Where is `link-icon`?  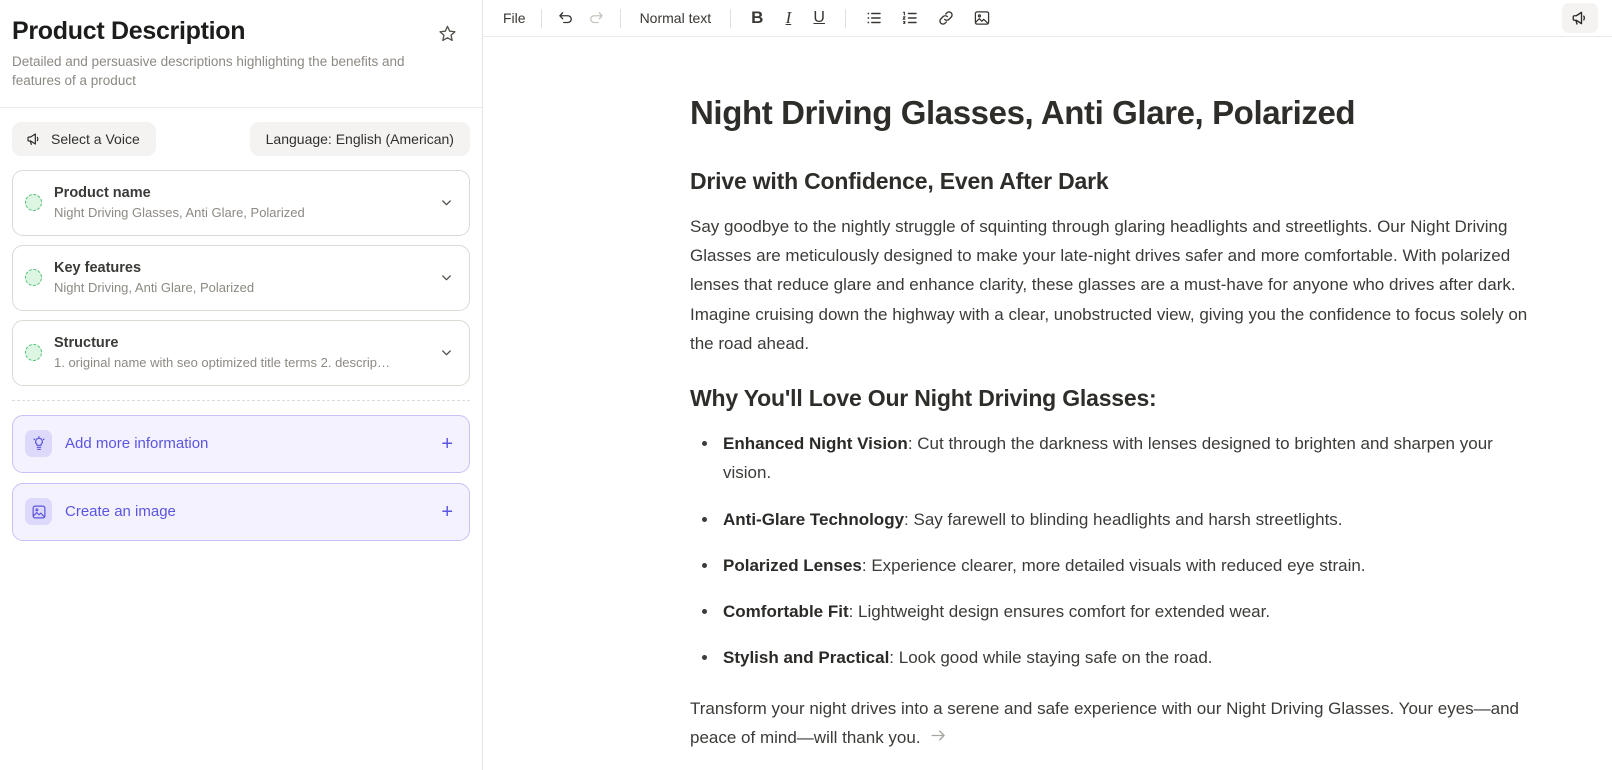 link-icon is located at coordinates (946, 18).